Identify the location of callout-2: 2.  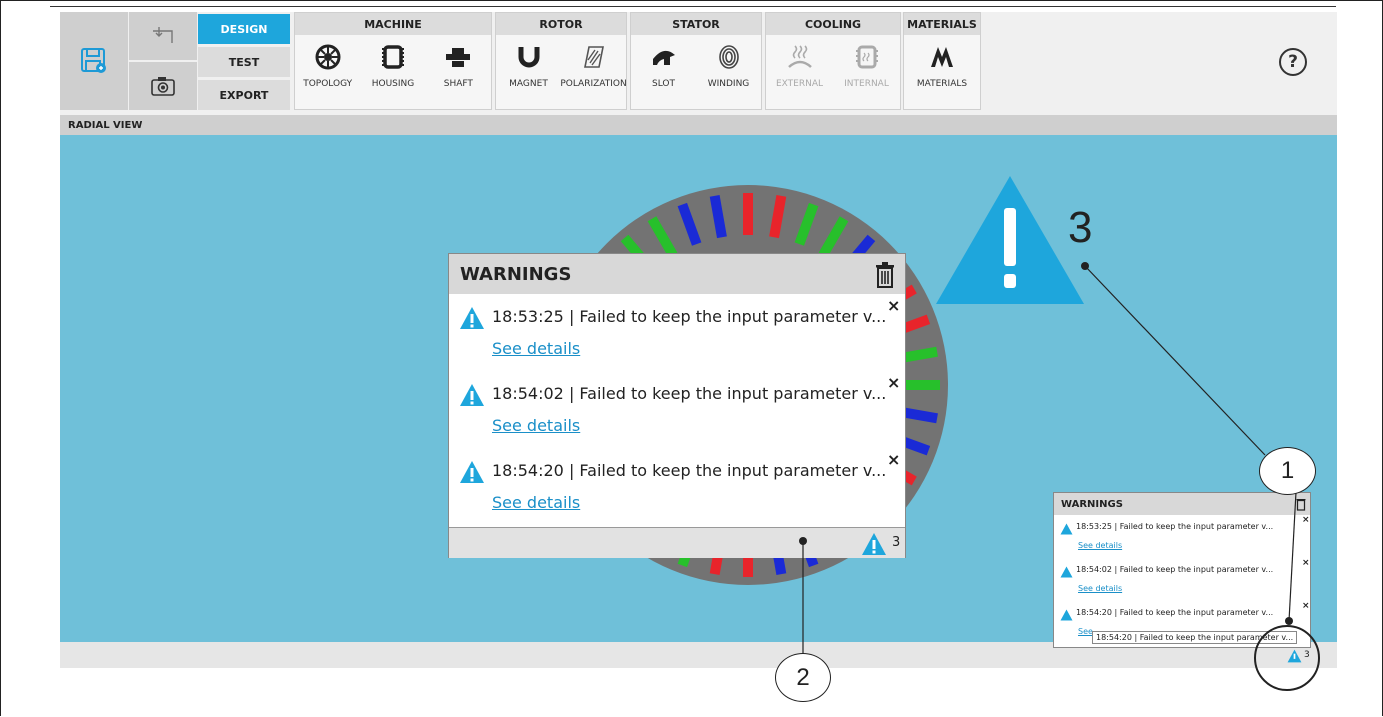
(803, 677).